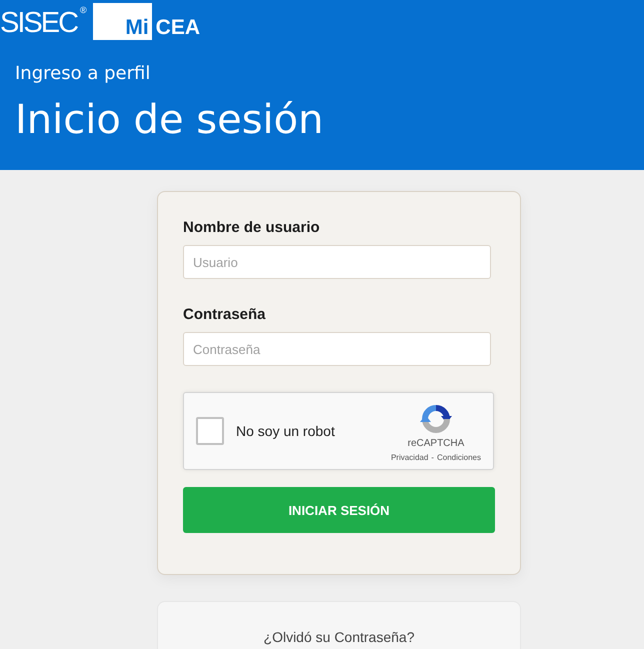  I want to click on logo-suffix: CEA, so click(178, 27).